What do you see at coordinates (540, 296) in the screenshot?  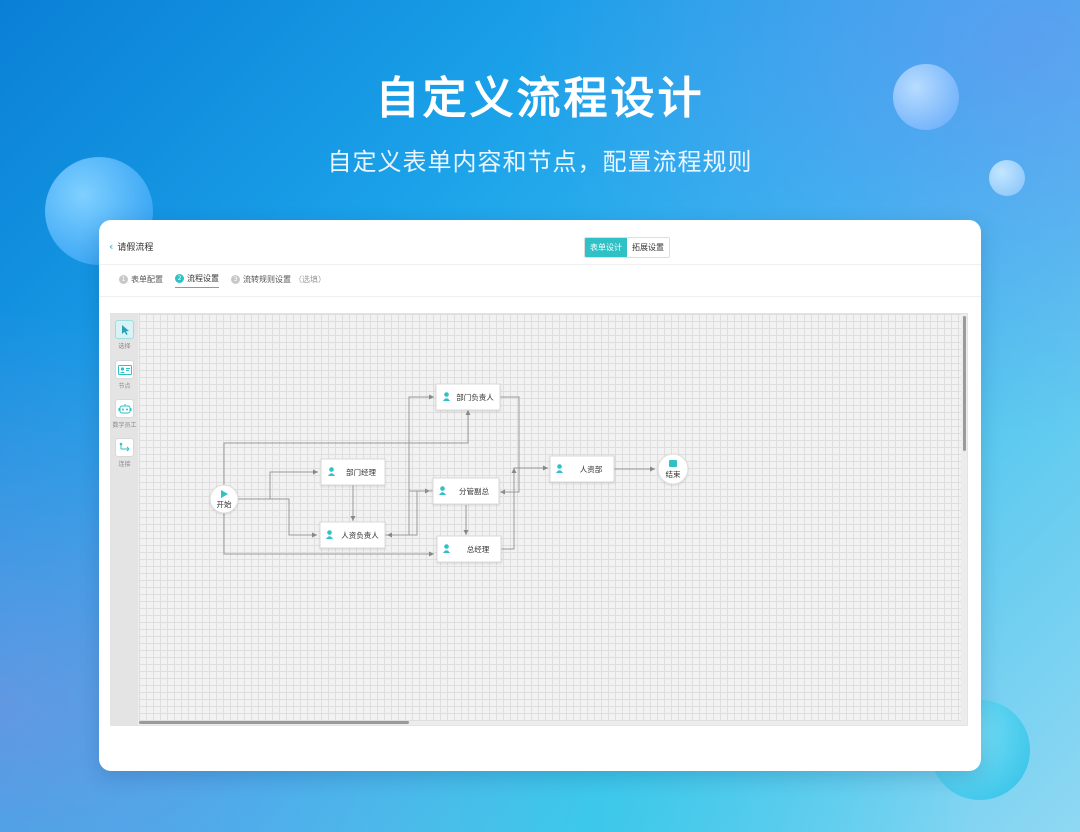 I see `divider` at bounding box center [540, 296].